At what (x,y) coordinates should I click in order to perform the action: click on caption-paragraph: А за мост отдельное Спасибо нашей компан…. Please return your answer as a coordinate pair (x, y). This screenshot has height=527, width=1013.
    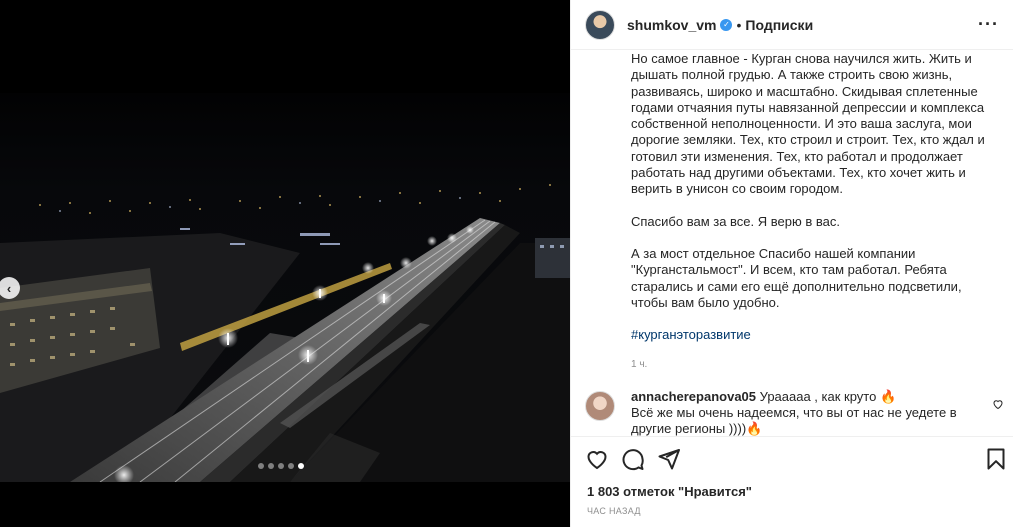
    Looking at the image, I should click on (796, 277).